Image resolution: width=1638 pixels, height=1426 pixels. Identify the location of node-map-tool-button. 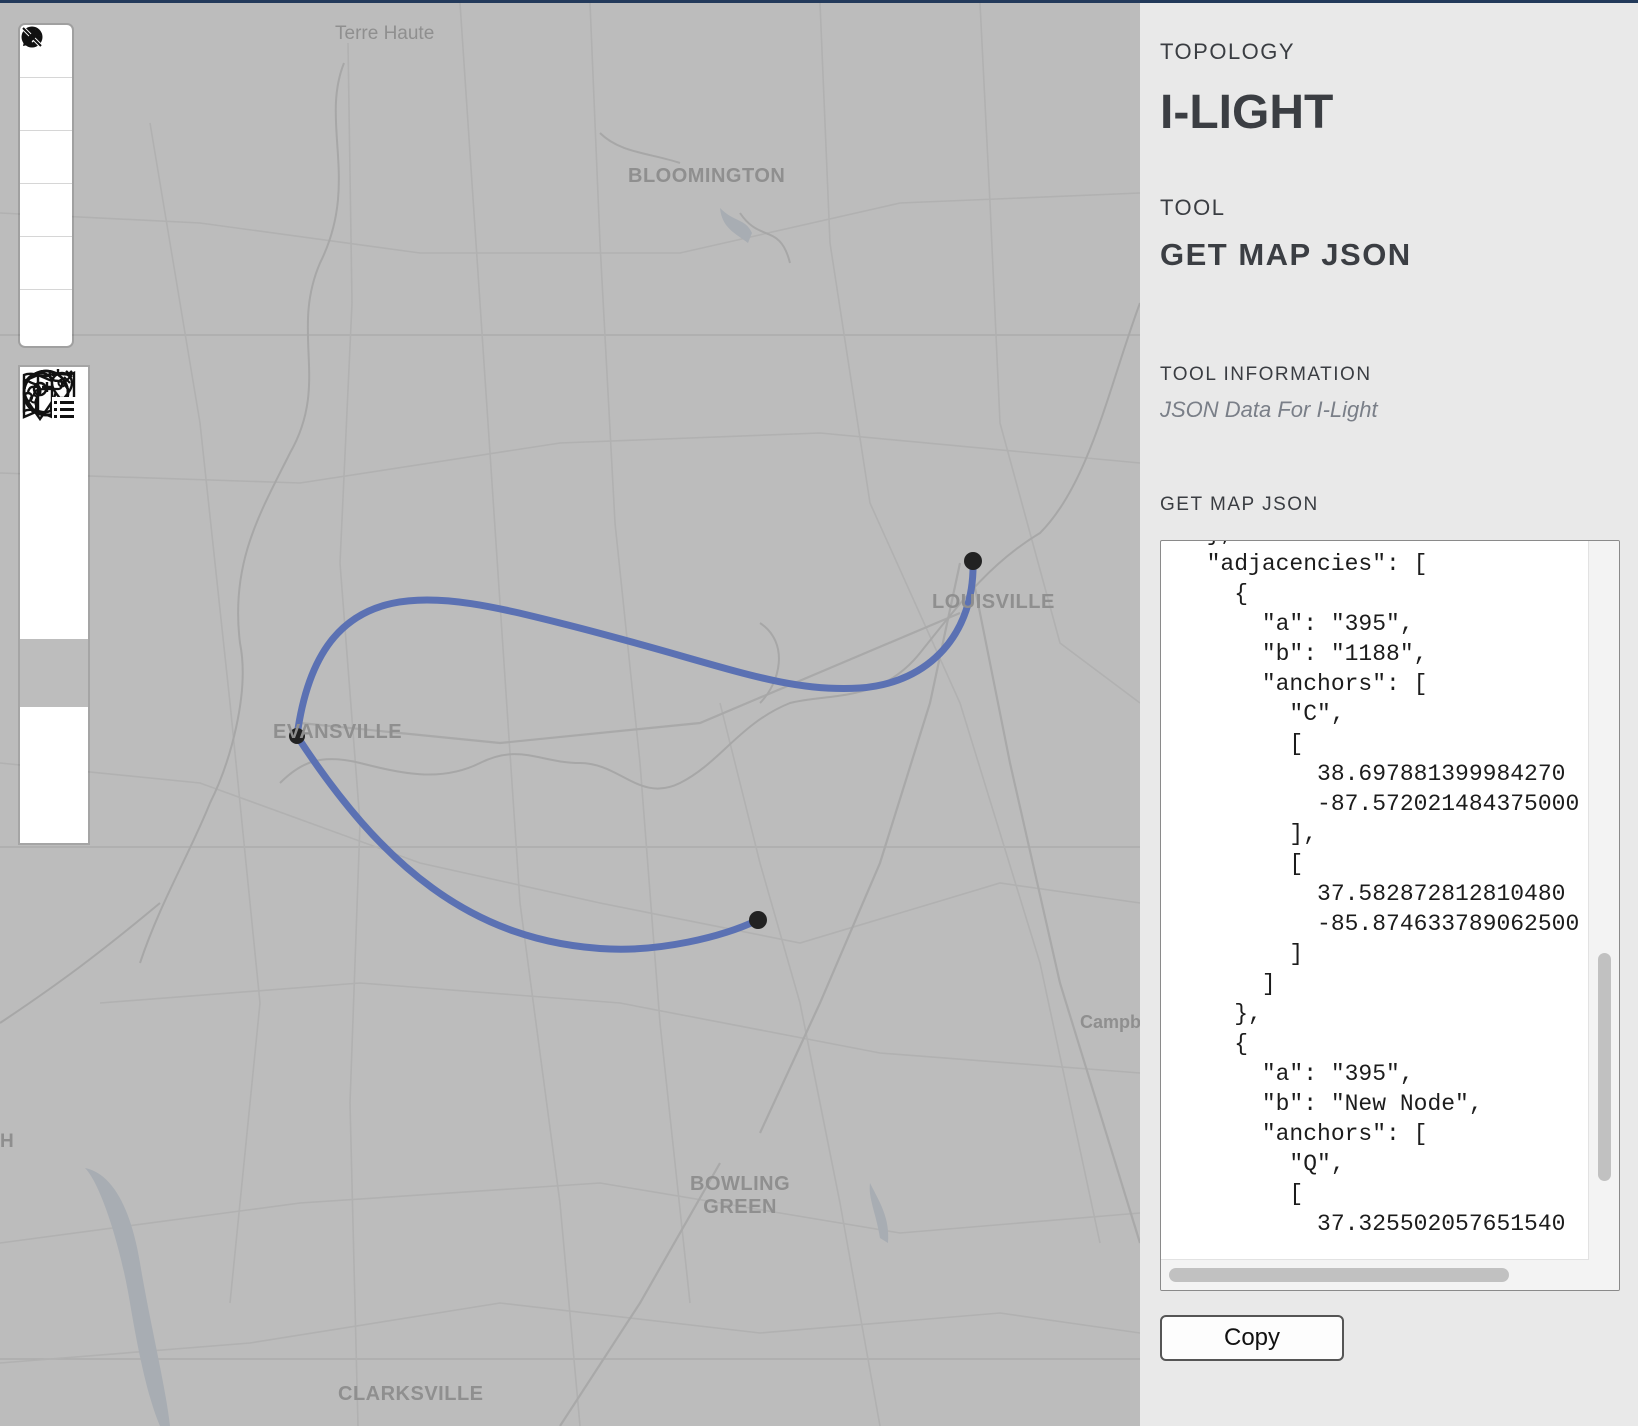
(54, 471).